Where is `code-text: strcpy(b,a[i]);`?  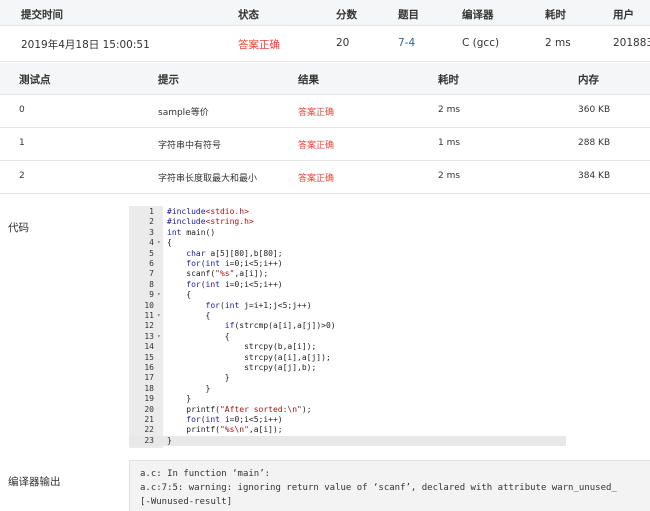 code-text: strcpy(b,a[i]); is located at coordinates (242, 347).